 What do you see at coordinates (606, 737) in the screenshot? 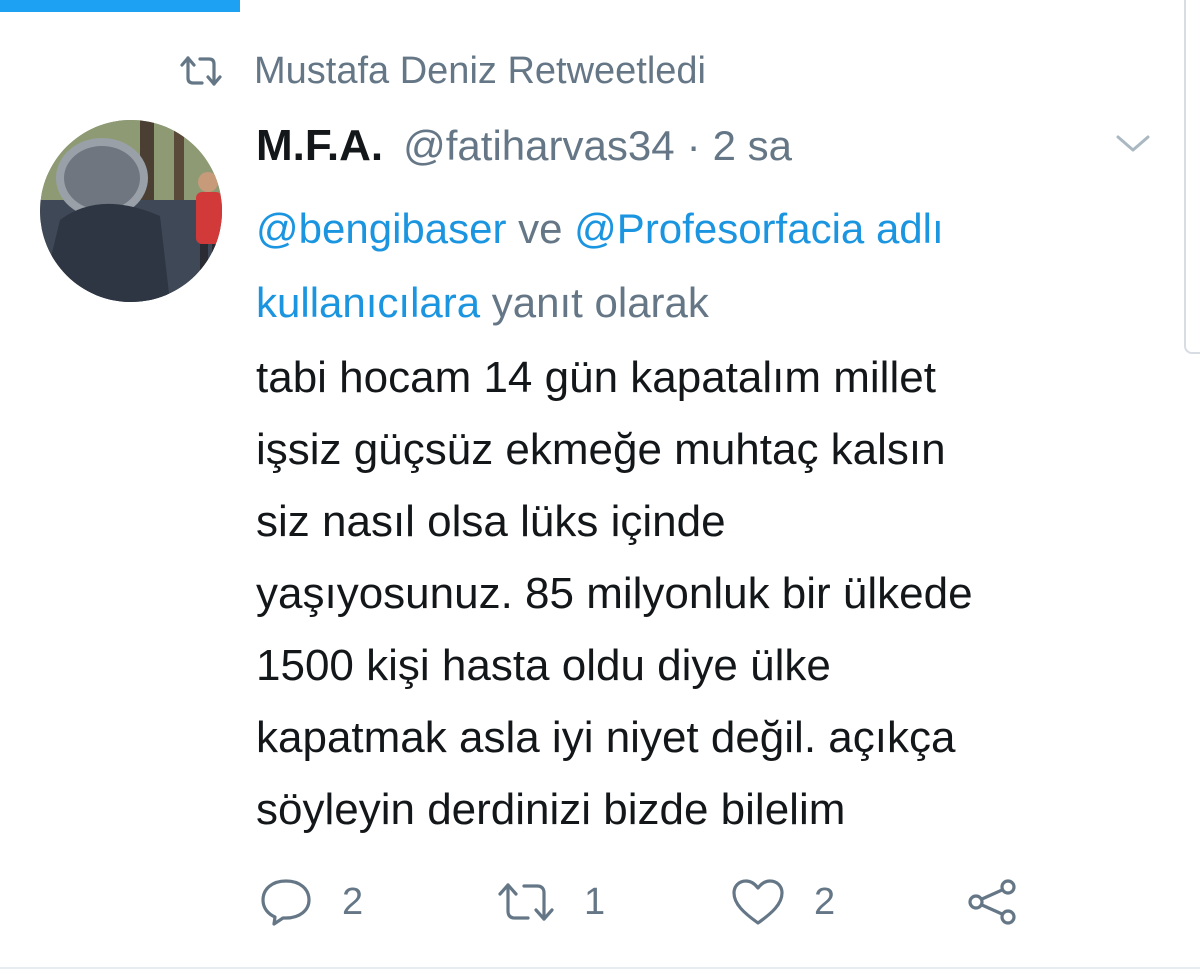
I see `tweet-text-line: kapatmak asla iyi niyet değil. açıkça` at bounding box center [606, 737].